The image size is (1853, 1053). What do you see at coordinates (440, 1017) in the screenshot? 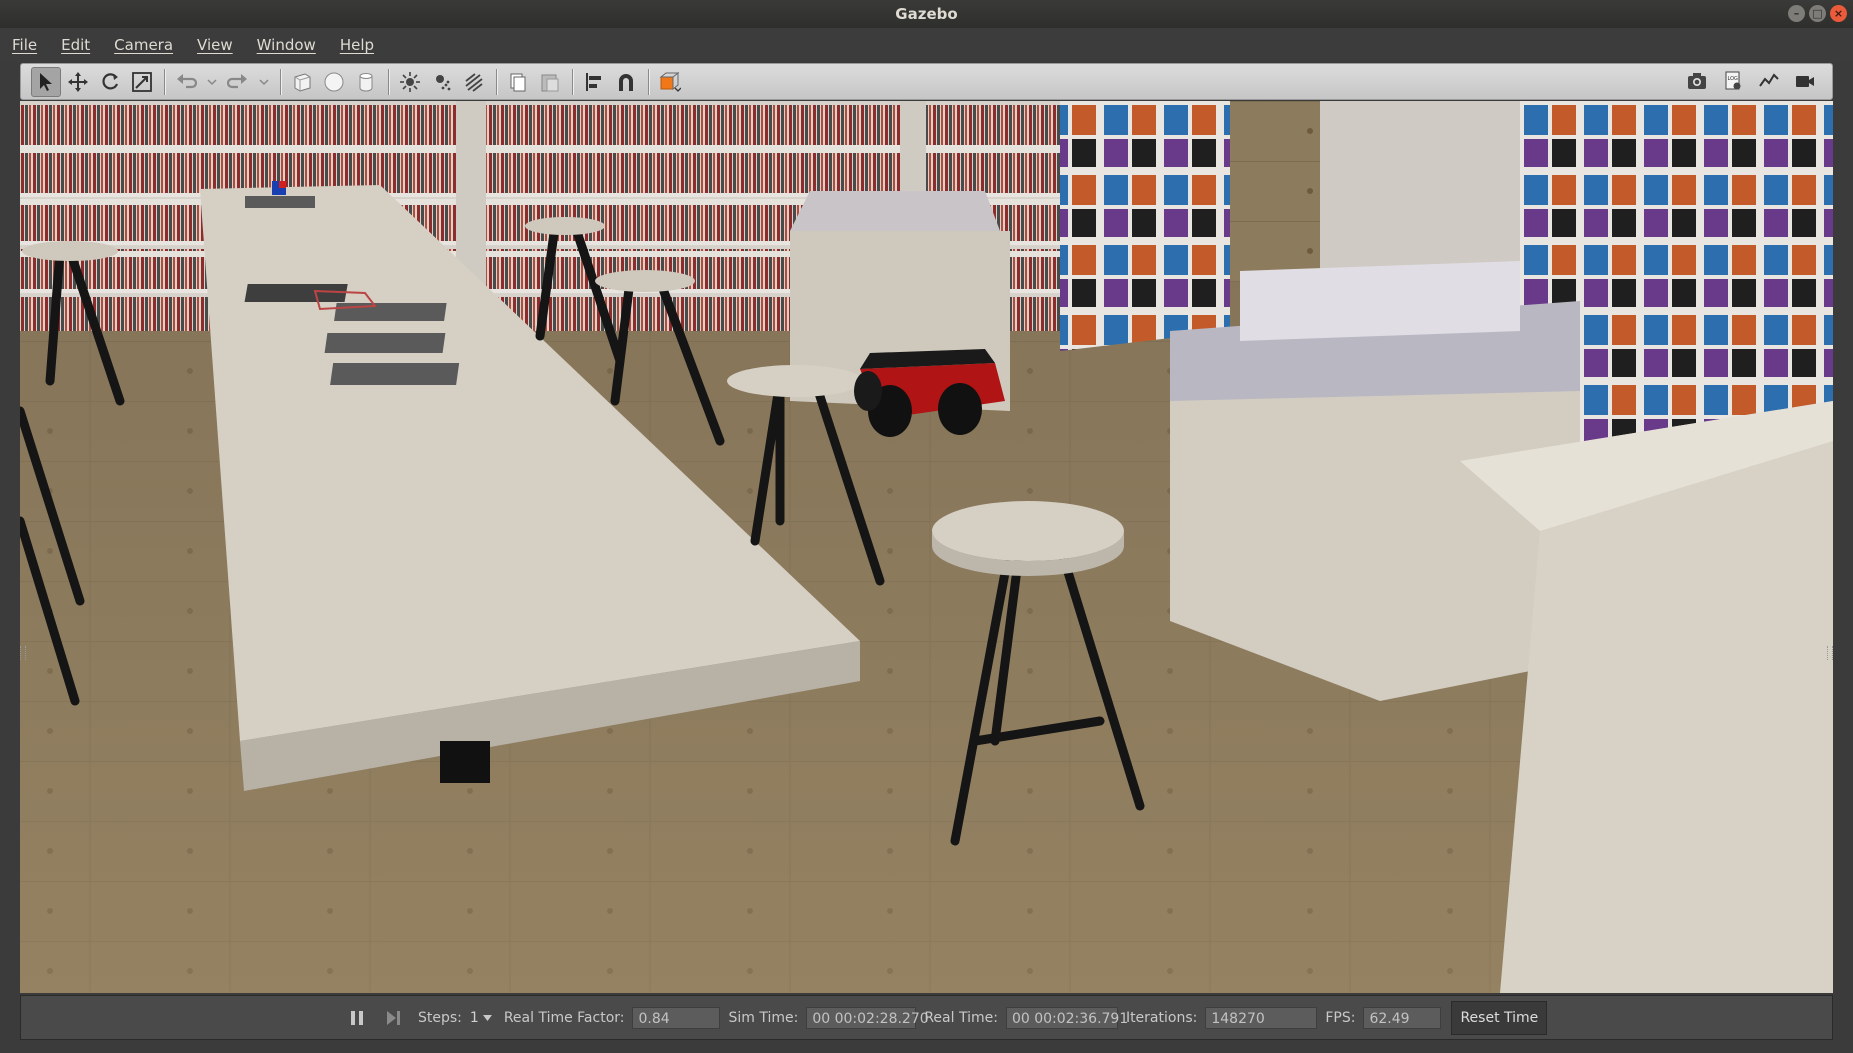
I see `steps-label: Steps:` at bounding box center [440, 1017].